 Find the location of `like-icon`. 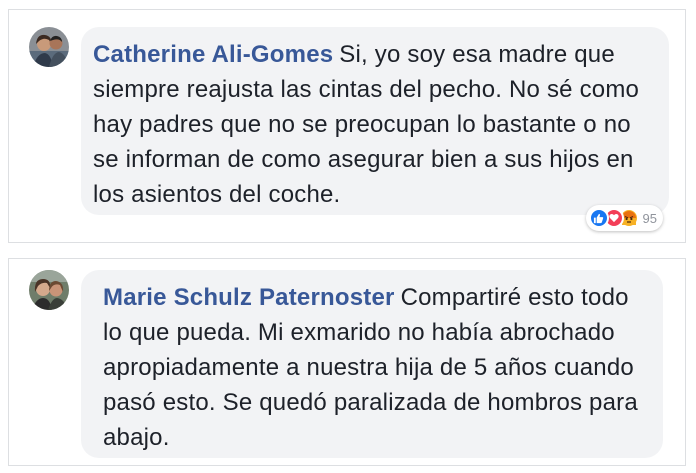

like-icon is located at coordinates (598, 218).